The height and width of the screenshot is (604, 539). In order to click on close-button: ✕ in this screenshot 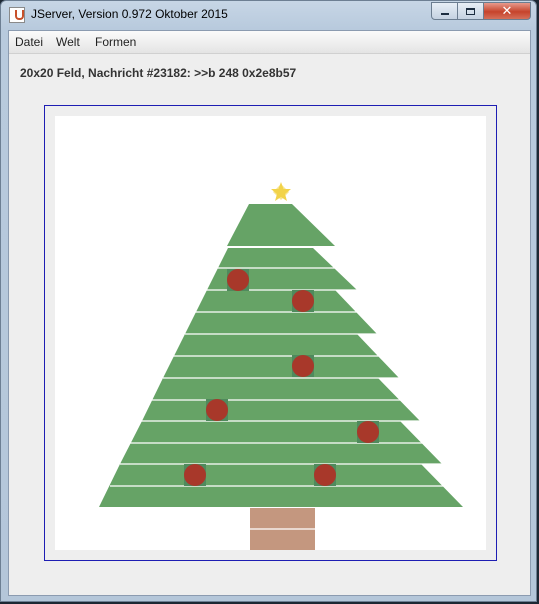, I will do `click(507, 11)`.